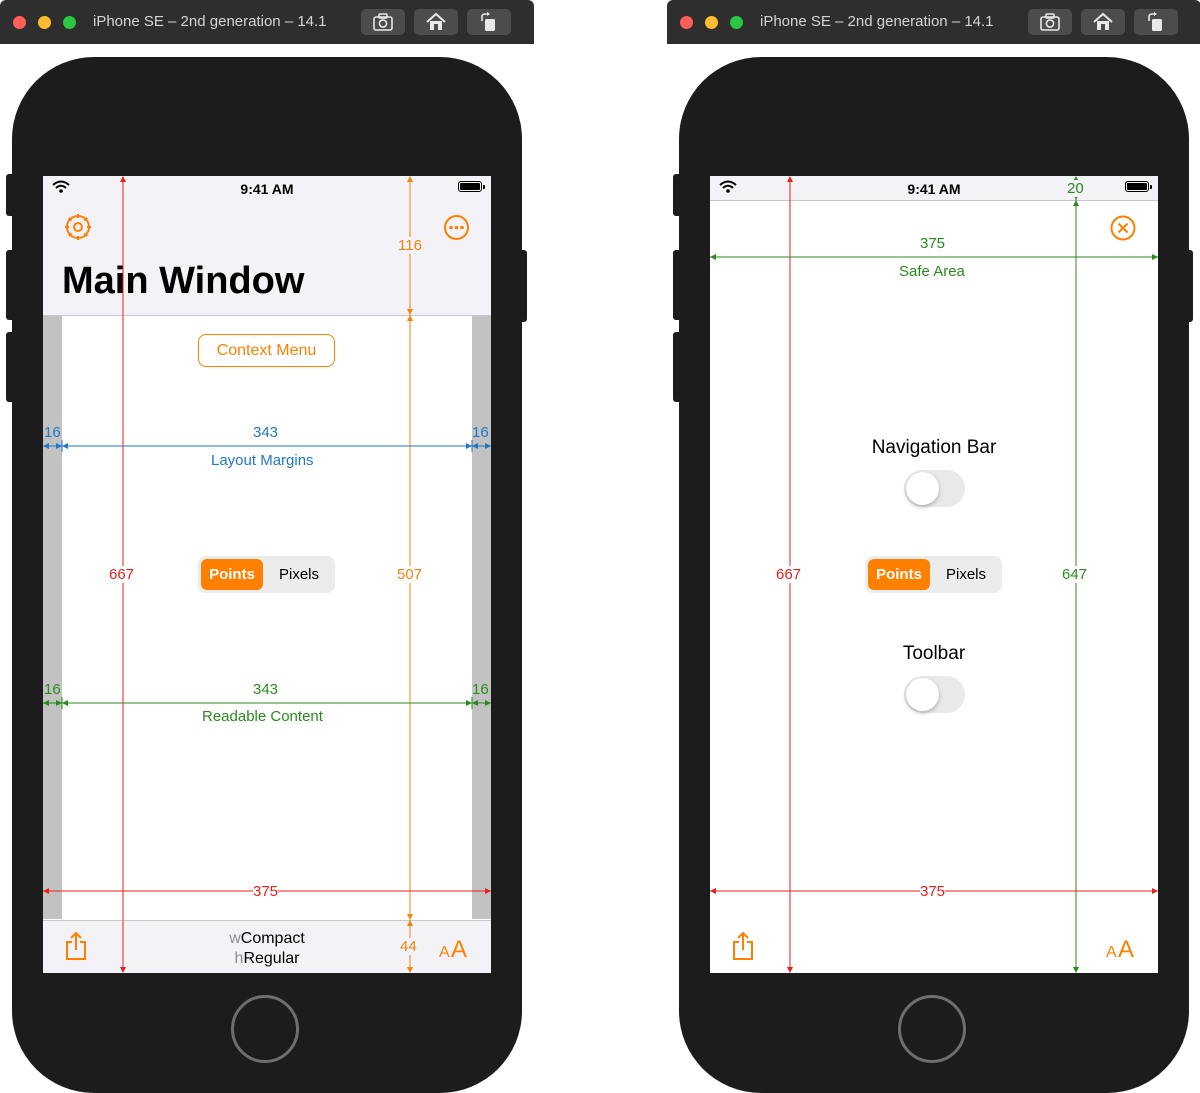 The height and width of the screenshot is (1093, 1200). What do you see at coordinates (1075, 188) in the screenshot?
I see `status-bar-height-label: 20` at bounding box center [1075, 188].